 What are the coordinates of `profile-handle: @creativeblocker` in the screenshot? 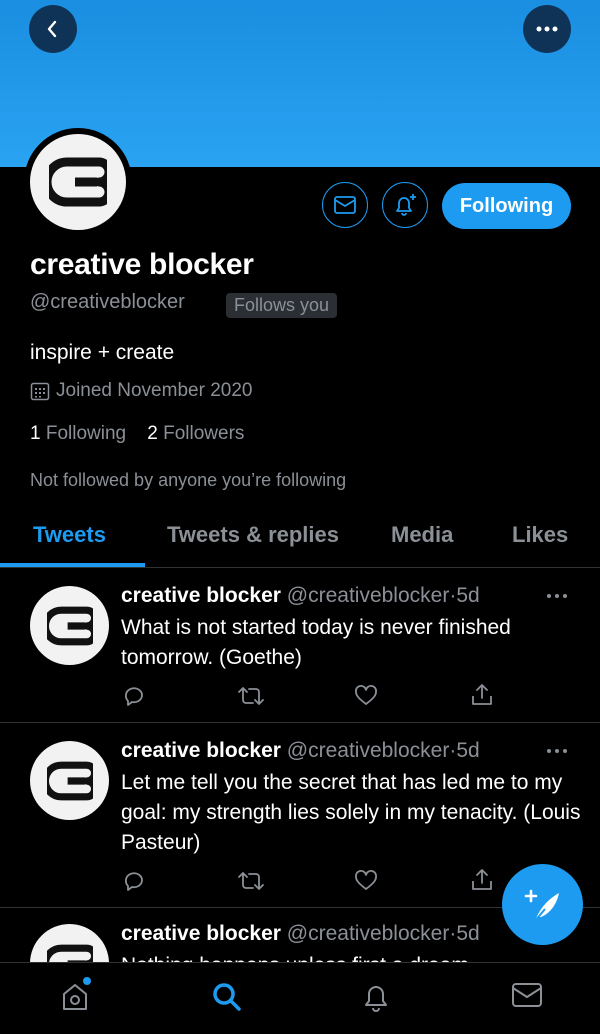 It's located at (107, 302).